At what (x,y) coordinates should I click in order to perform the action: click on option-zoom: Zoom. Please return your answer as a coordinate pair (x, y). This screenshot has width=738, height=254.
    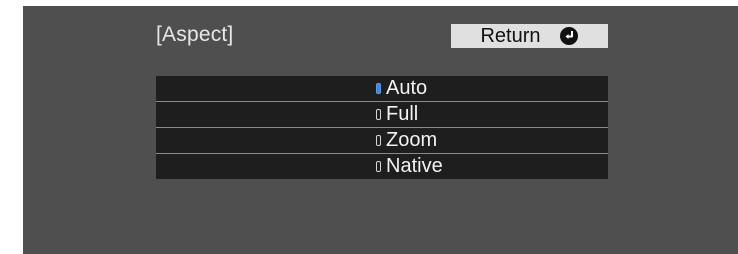
    Looking at the image, I should click on (382, 141).